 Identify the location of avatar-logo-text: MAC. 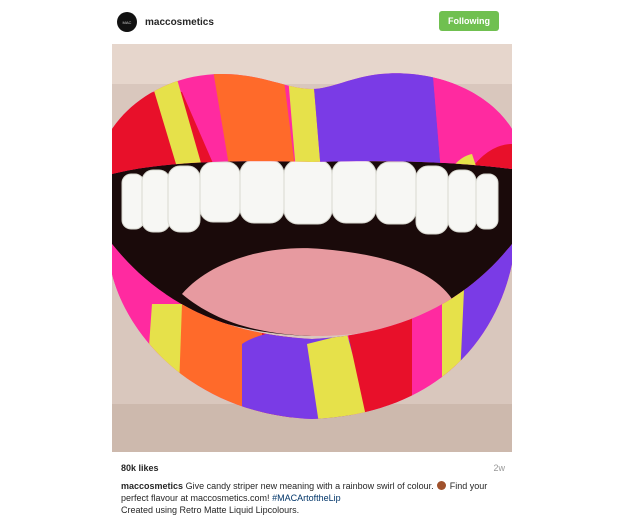
(127, 22).